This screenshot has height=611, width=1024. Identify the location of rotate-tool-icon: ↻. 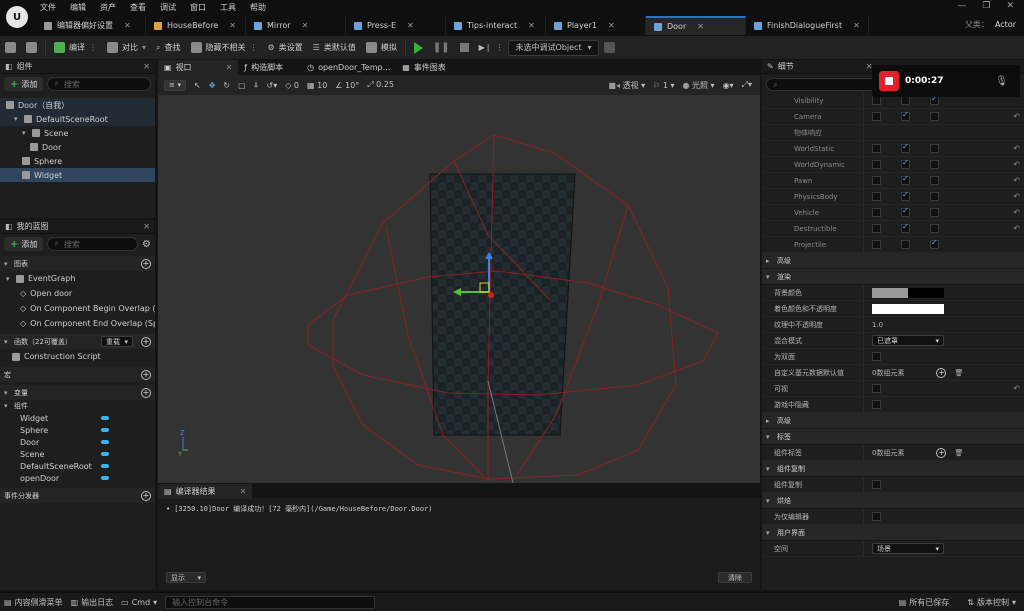
(226, 85).